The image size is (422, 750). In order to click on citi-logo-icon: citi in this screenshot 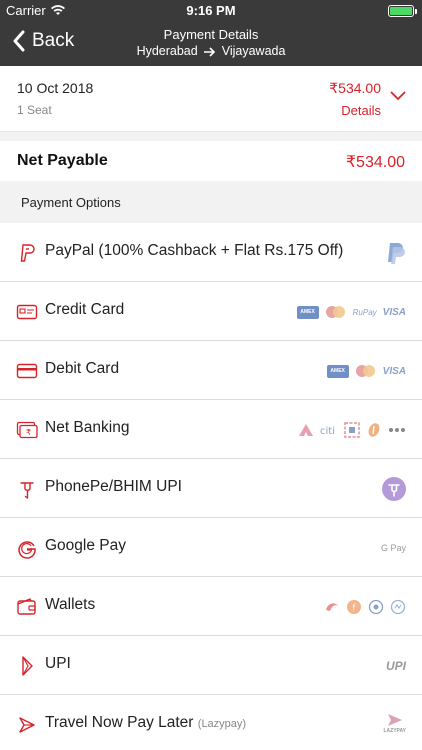, I will do `click(327, 431)`.